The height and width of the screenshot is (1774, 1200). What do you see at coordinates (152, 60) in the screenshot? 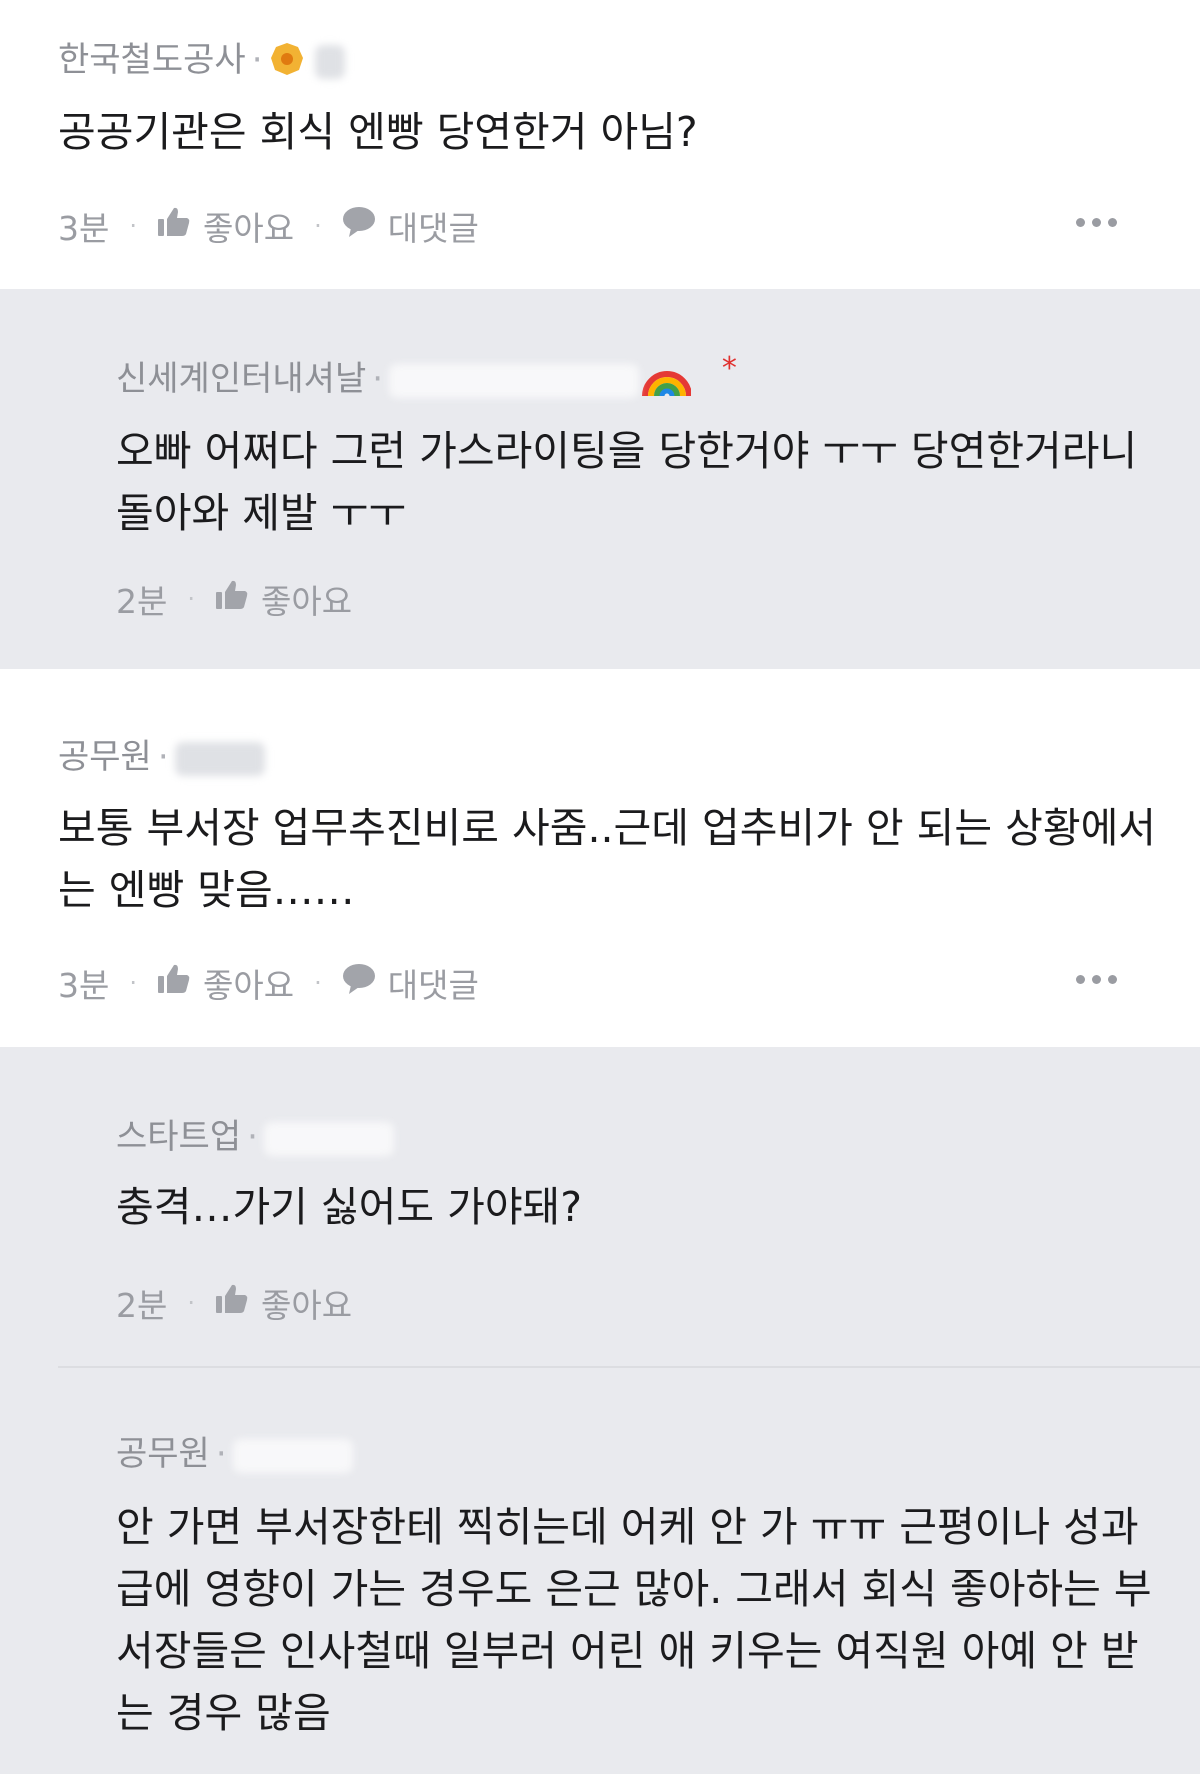
I see `company-name: 한국철도공사` at bounding box center [152, 60].